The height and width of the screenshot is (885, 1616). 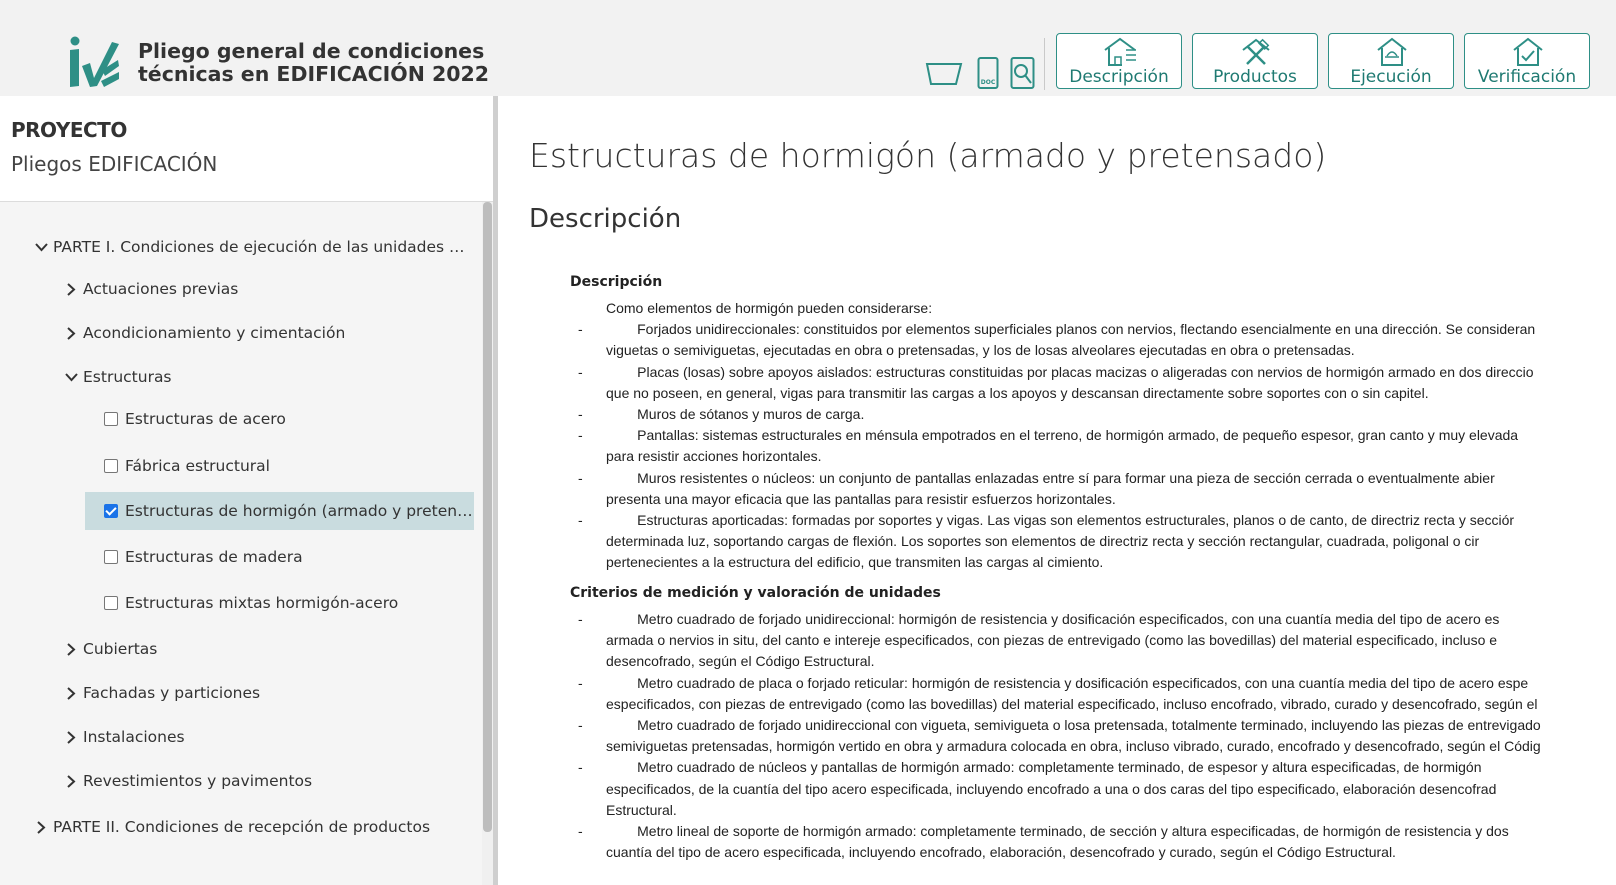 What do you see at coordinates (988, 73) in the screenshot?
I see `doc-file-icon: DOC` at bounding box center [988, 73].